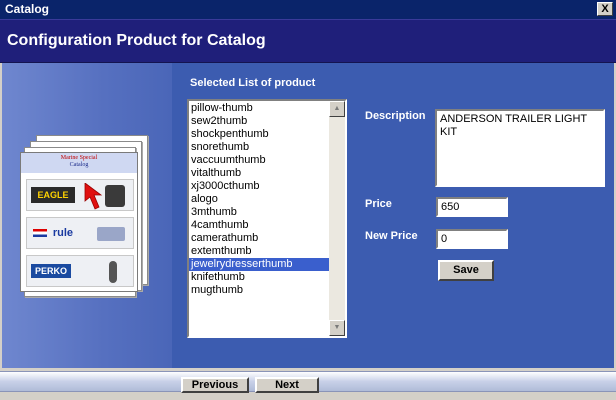 The height and width of the screenshot is (400, 616). I want to click on arrow-down-icon: ▼, so click(337, 327).